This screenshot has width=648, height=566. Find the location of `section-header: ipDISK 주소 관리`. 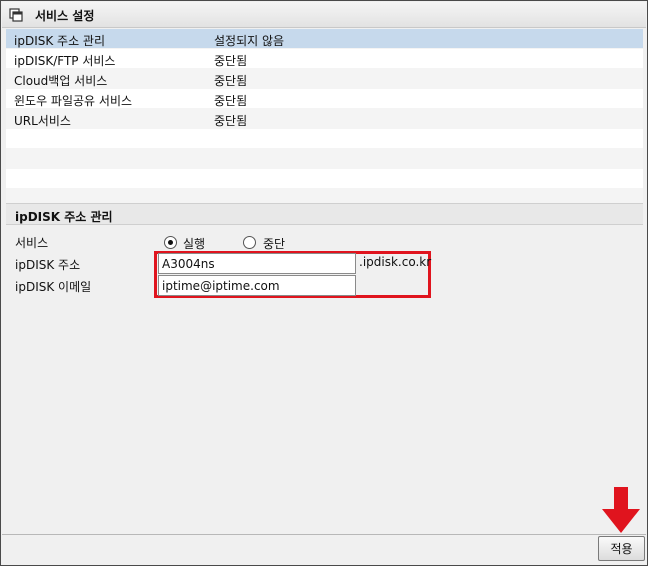

section-header: ipDISK 주소 관리 is located at coordinates (324, 214).